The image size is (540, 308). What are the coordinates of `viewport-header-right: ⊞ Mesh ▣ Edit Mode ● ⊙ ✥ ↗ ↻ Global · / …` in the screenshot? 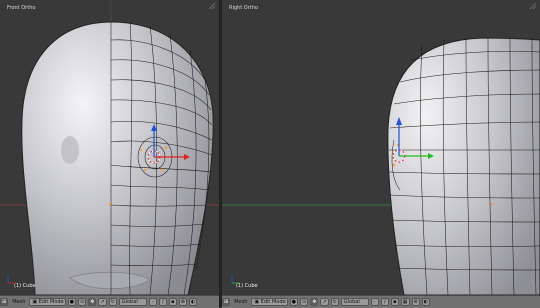 It's located at (381, 301).